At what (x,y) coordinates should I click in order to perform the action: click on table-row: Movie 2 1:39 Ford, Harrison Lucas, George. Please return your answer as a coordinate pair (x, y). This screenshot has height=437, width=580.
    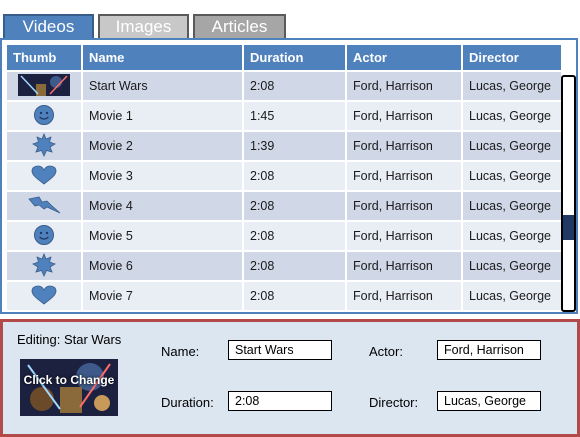
    Looking at the image, I should click on (285, 145).